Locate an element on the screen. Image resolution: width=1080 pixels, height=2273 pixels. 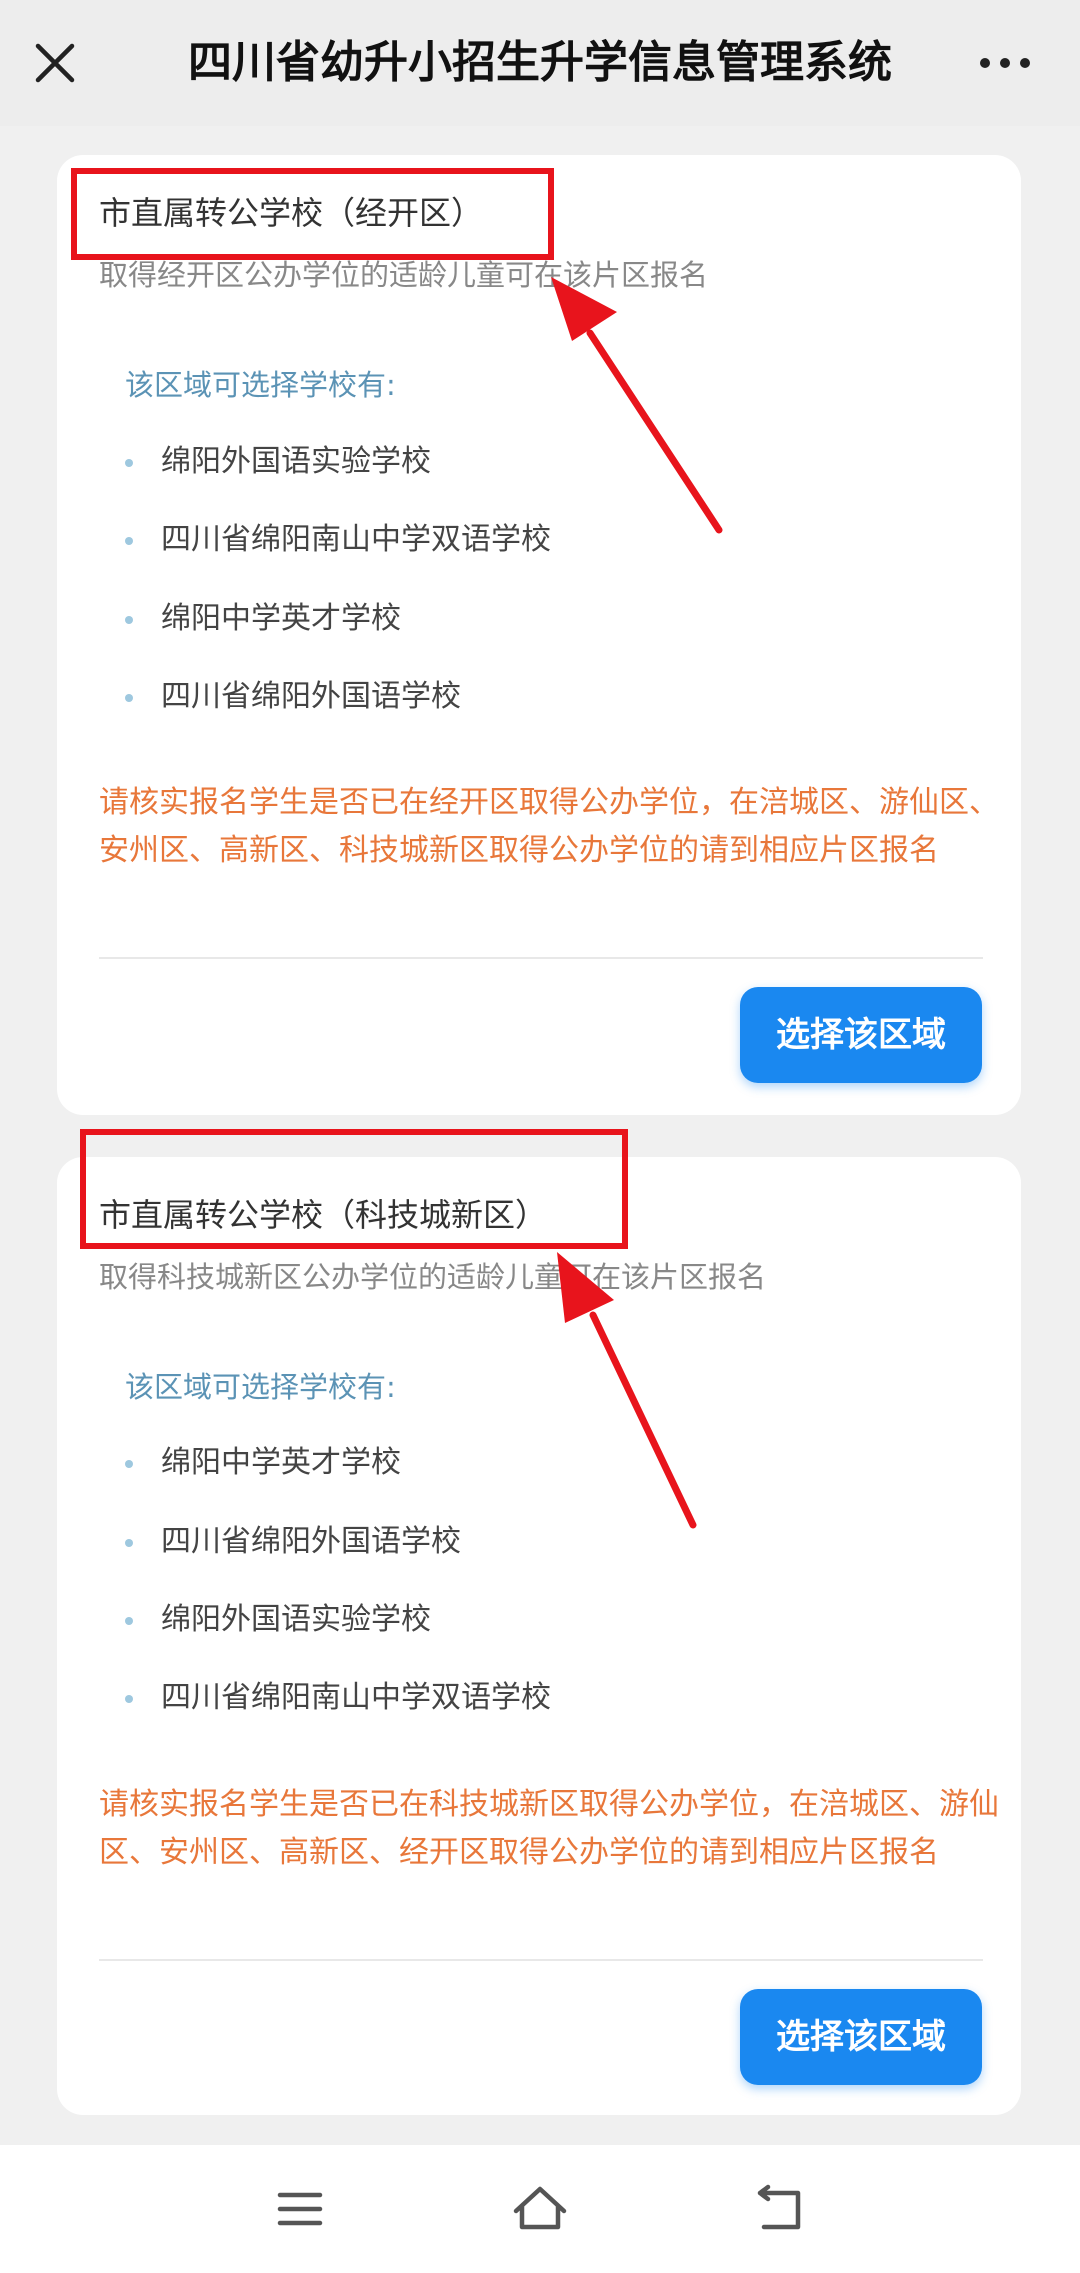
system-nav-bar is located at coordinates (540, 2209).